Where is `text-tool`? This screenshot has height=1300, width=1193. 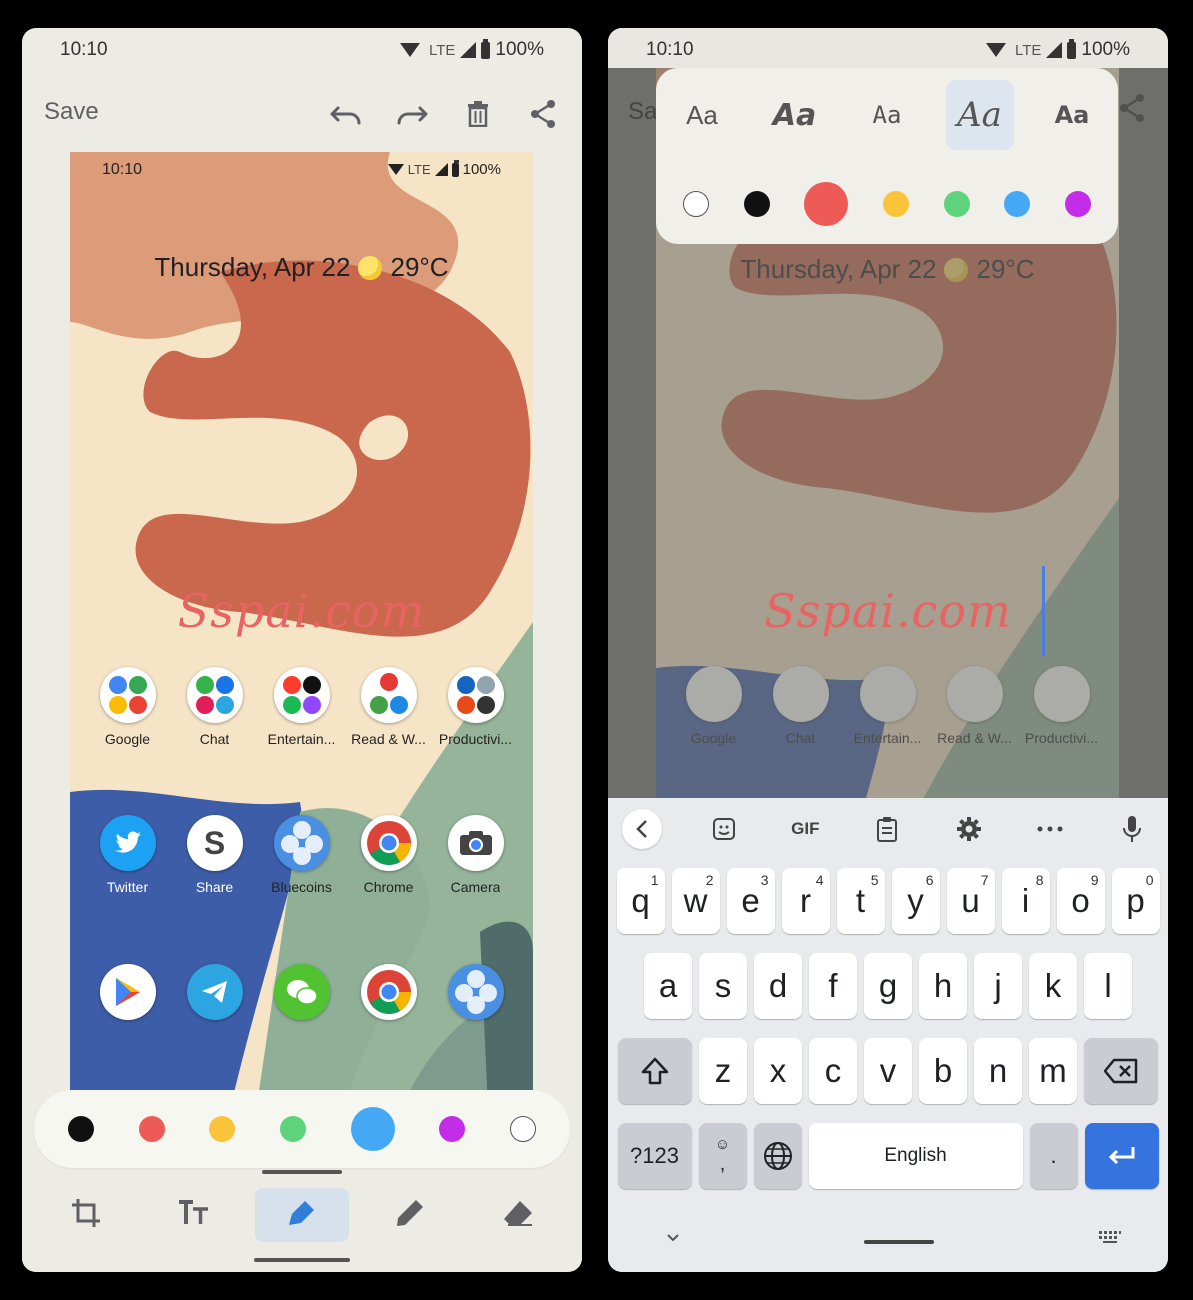 text-tool is located at coordinates (194, 1215).